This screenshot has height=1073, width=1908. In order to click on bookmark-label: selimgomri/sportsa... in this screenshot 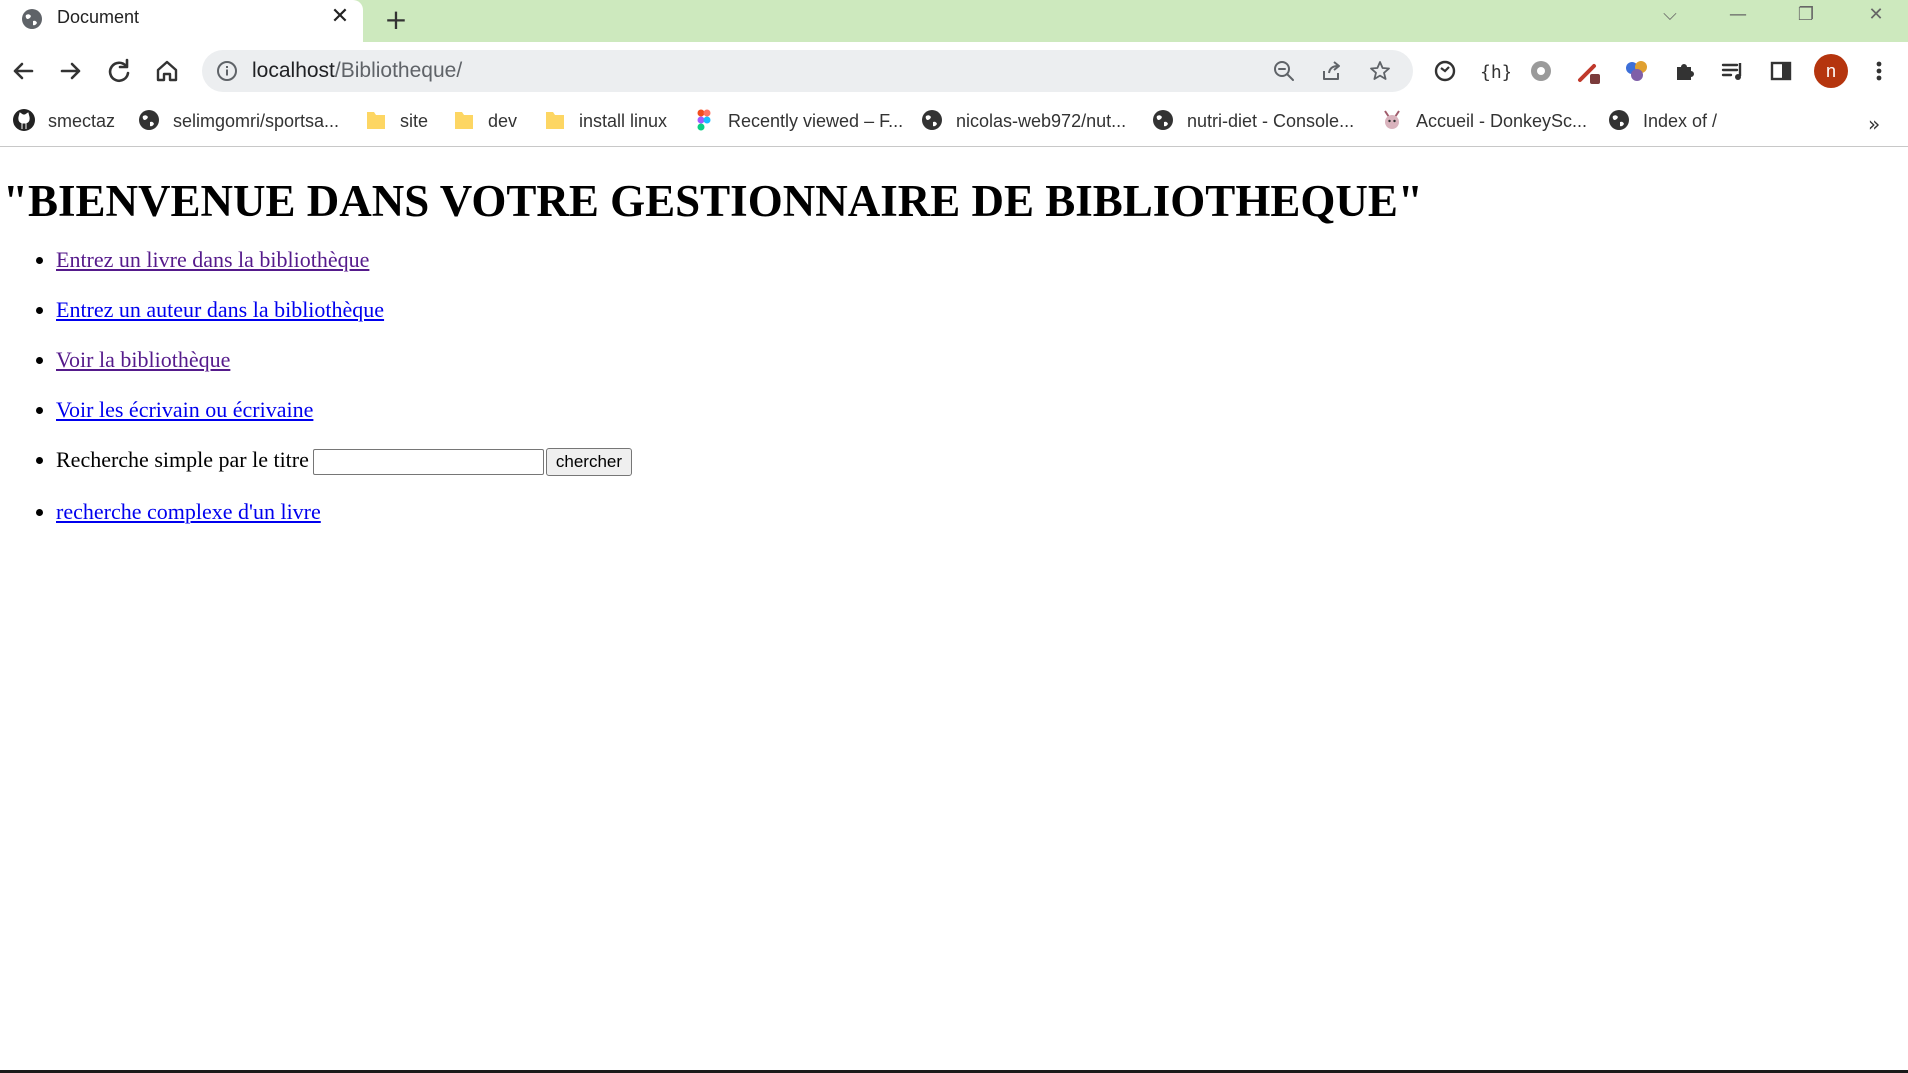, I will do `click(256, 121)`.